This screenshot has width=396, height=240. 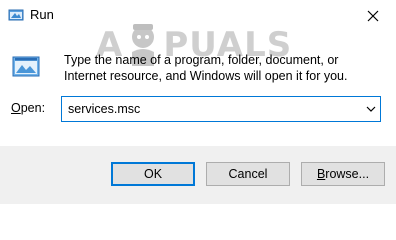 What do you see at coordinates (221, 109) in the screenshot?
I see `open-combobox: services.msc` at bounding box center [221, 109].